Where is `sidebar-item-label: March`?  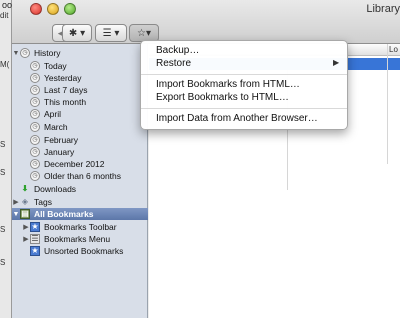
sidebar-item-label: March is located at coordinates (56, 127).